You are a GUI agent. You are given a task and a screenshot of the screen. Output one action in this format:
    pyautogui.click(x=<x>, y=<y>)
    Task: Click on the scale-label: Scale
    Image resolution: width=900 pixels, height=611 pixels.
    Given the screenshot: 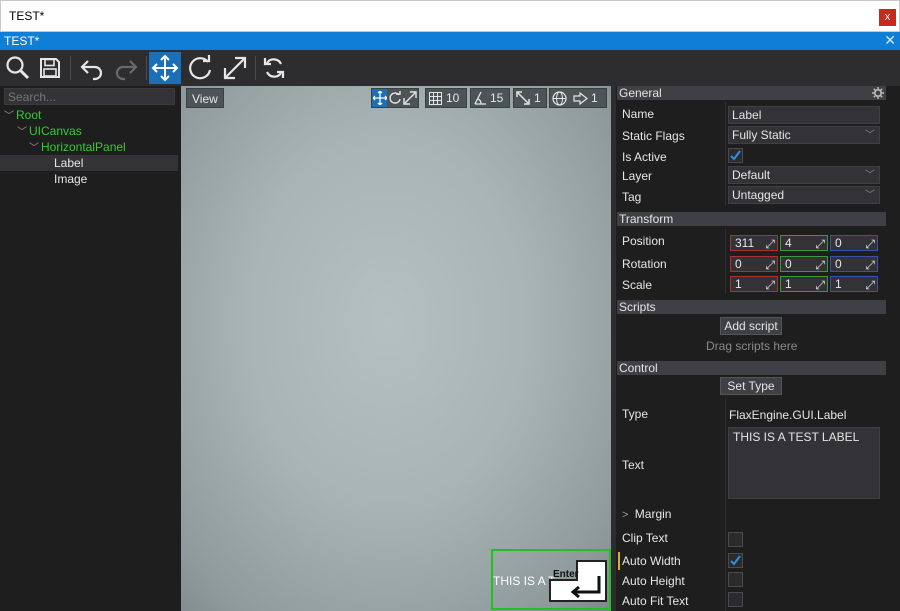 What is the action you would take?
    pyautogui.click(x=637, y=285)
    